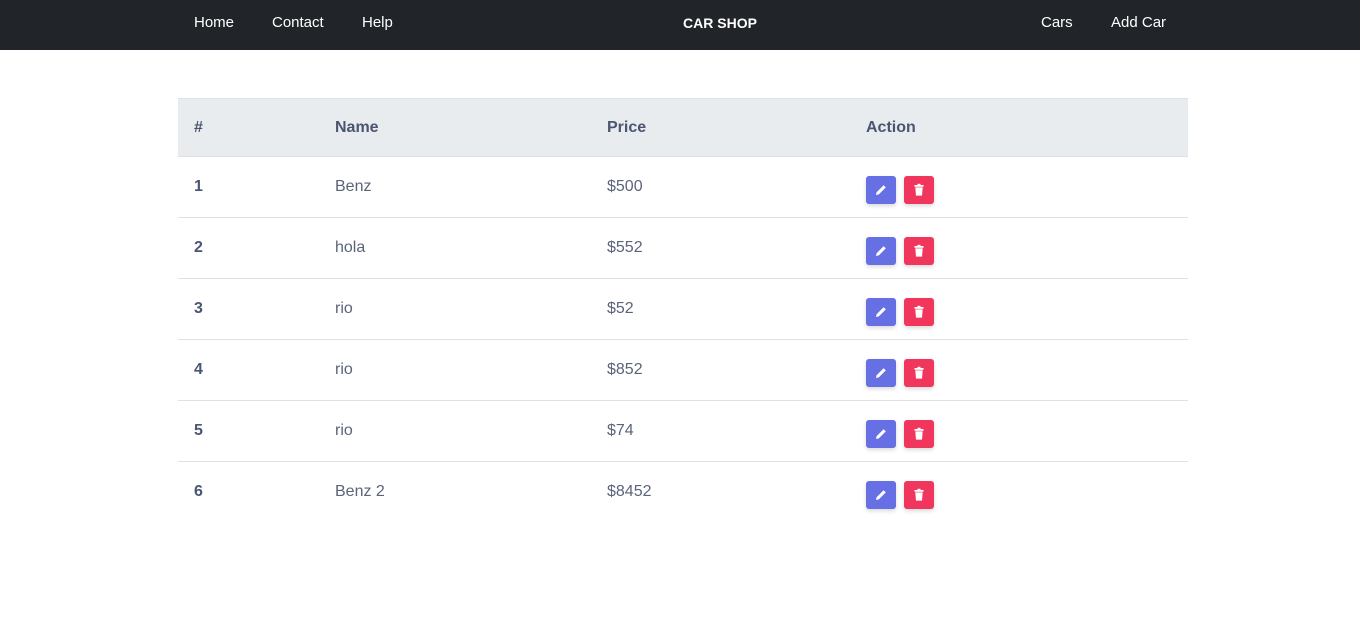 This screenshot has width=1360, height=622. What do you see at coordinates (627, 127) in the screenshot?
I see `column-header-price: Price` at bounding box center [627, 127].